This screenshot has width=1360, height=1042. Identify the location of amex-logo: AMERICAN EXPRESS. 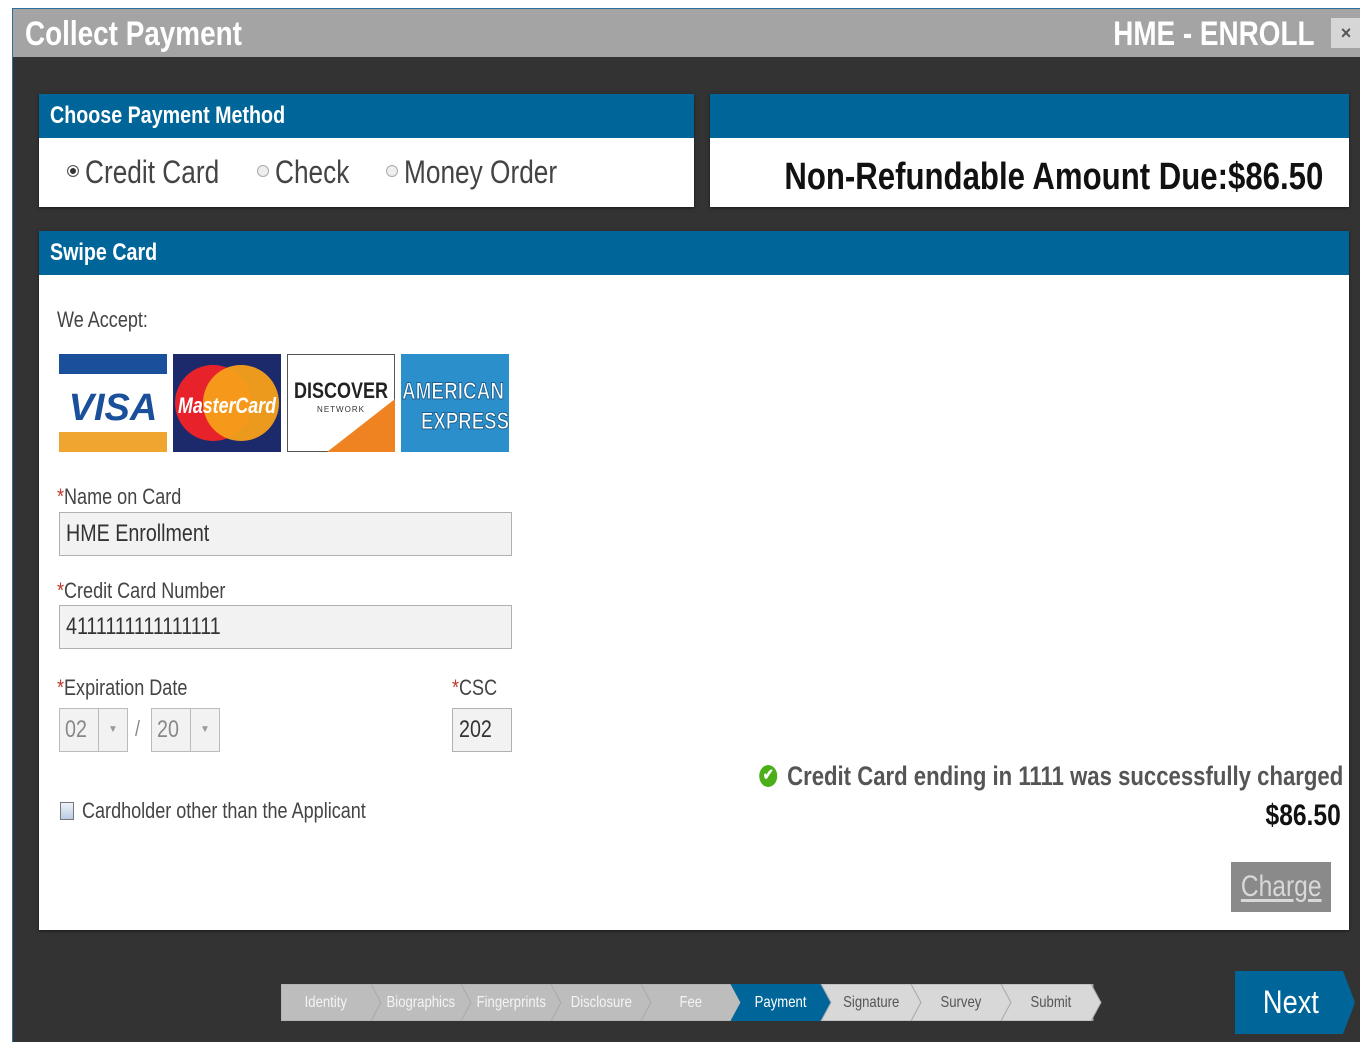
(455, 403).